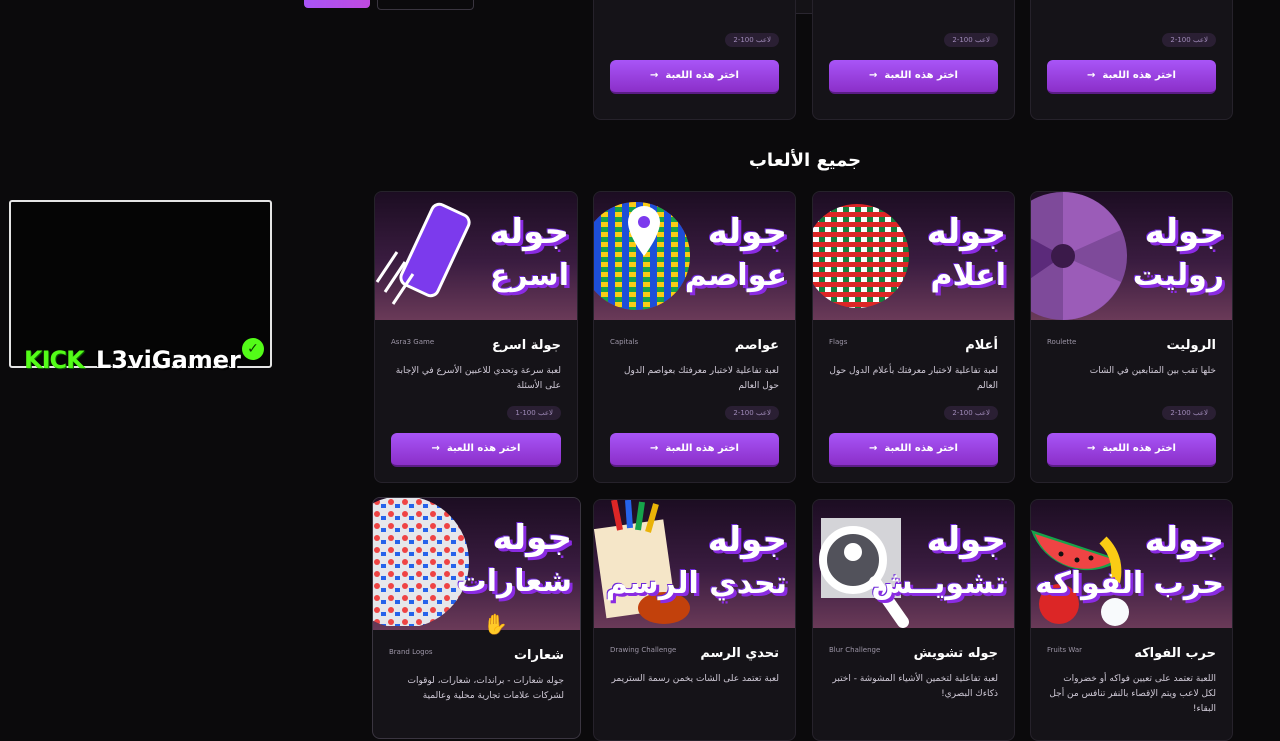 The height and width of the screenshot is (741, 1280). I want to click on players-badge: 1-100 لاعب, so click(534, 413).